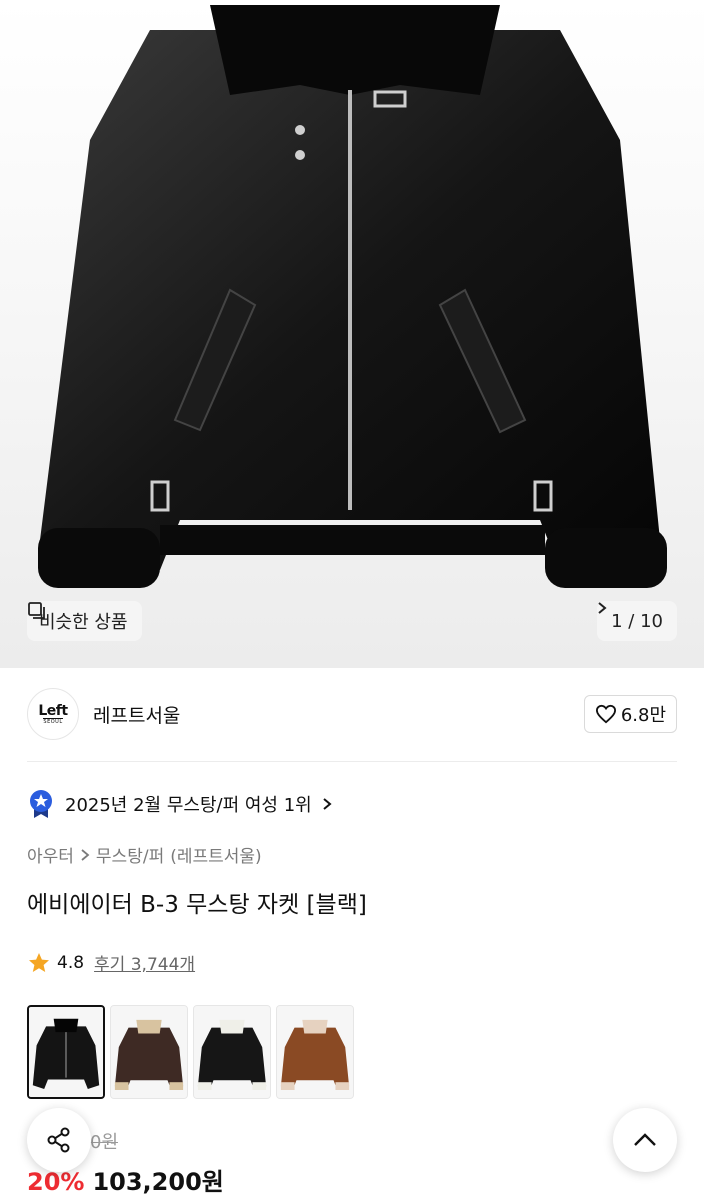 This screenshot has width=704, height=1200. Describe the element at coordinates (53, 721) in the screenshot. I see `brand-logo-subtext: SEOUL` at that location.